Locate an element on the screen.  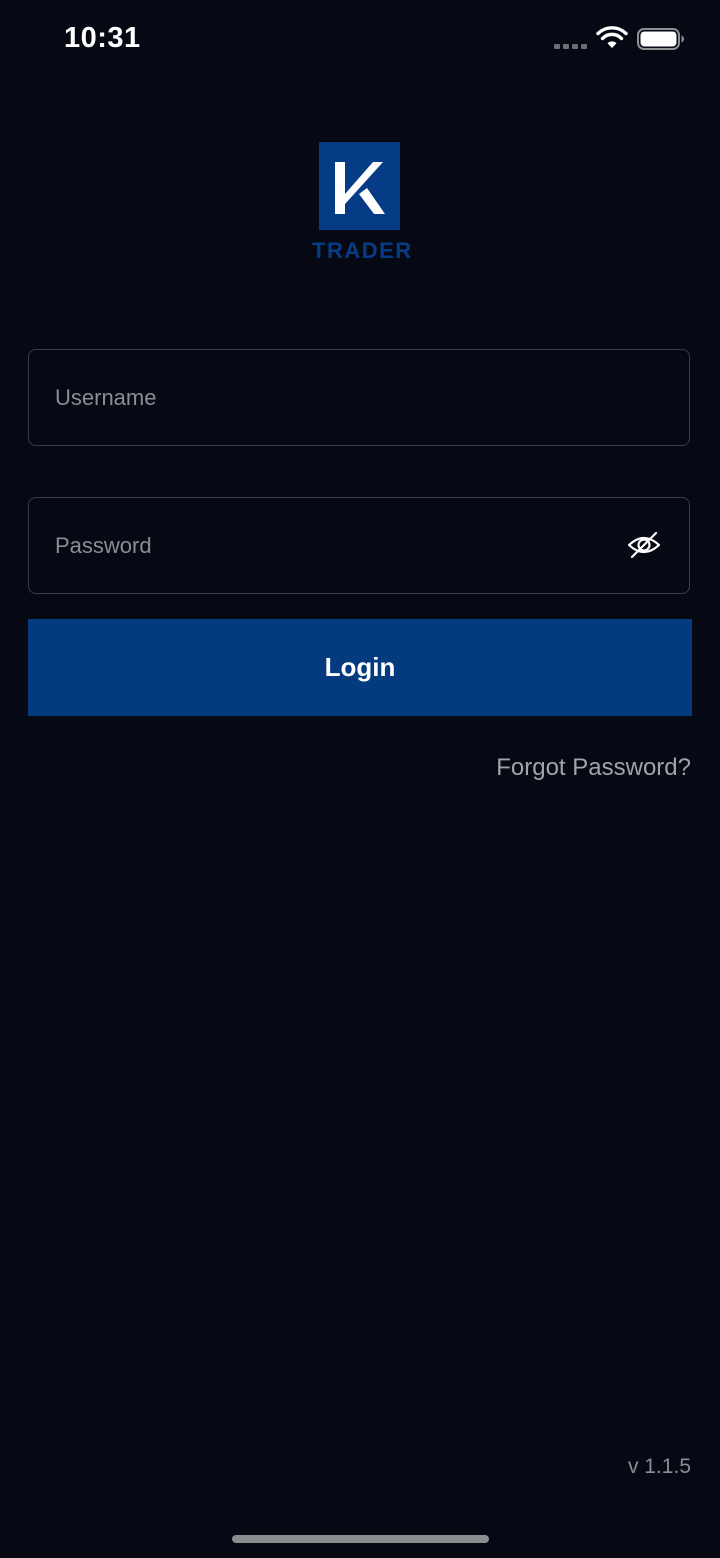
logo-wordmark: TRADER is located at coordinates (362, 250).